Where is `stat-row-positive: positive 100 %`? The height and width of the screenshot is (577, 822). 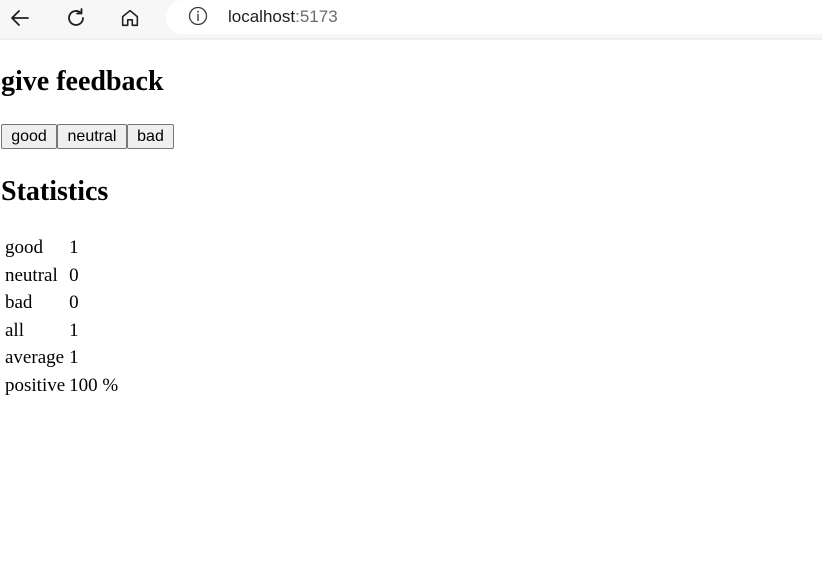
stat-row-positive: positive 100 % is located at coordinates (61, 386).